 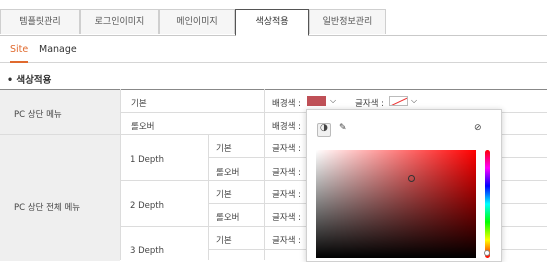 What do you see at coordinates (19, 49) in the screenshot?
I see `subtab-site: Site` at bounding box center [19, 49].